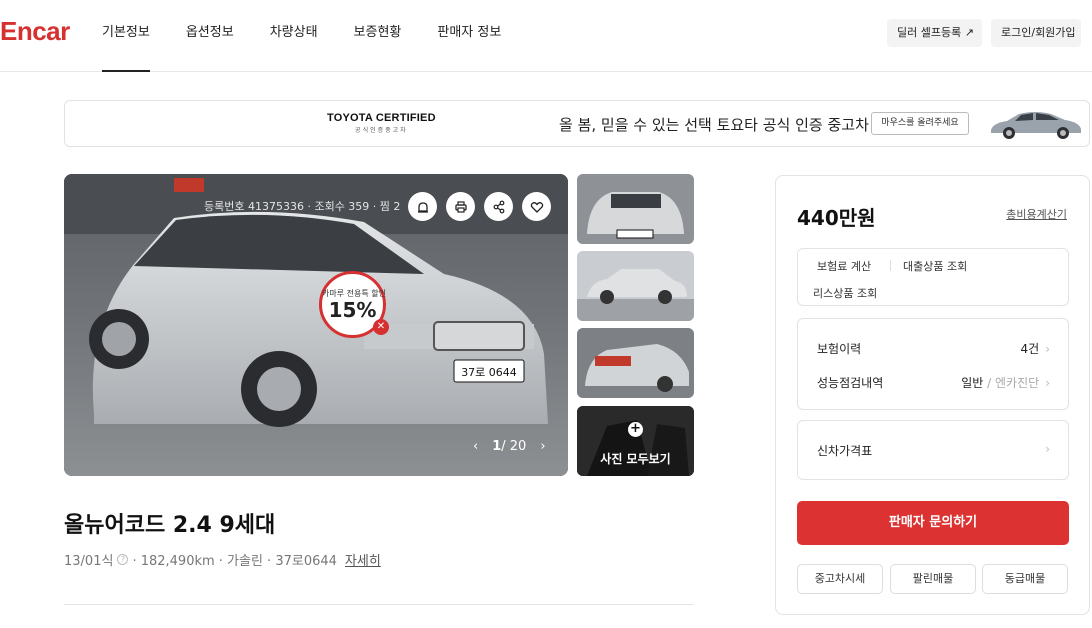 The height and width of the screenshot is (628, 1092). I want to click on price: 440만원, so click(836, 218).